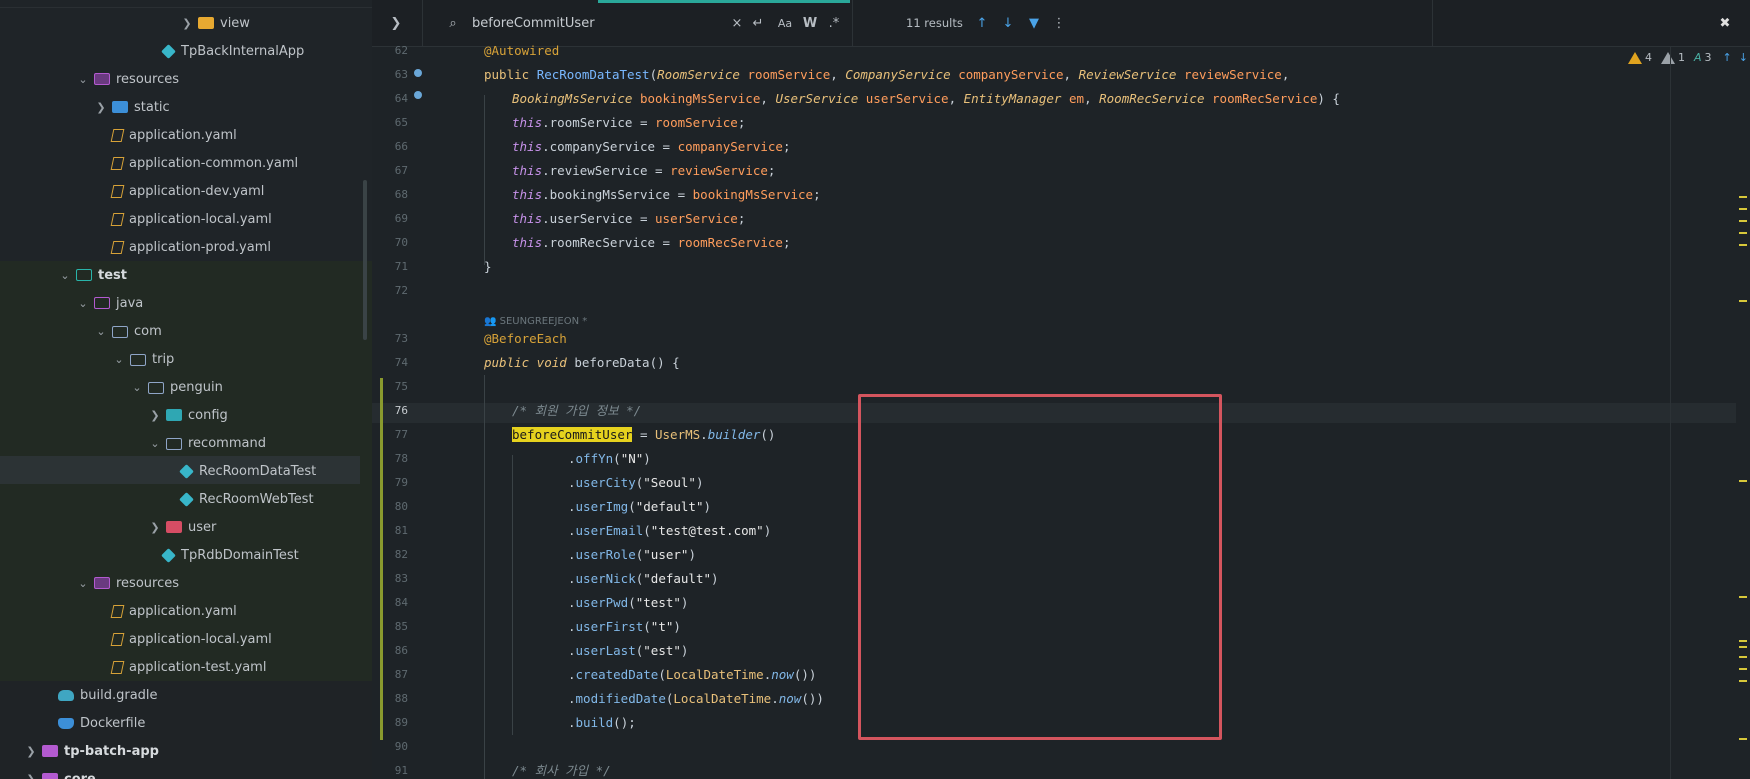 The height and width of the screenshot is (779, 1750). Describe the element at coordinates (982, 23) in the screenshot. I see `previous-occurrence-icon: ↑` at that location.